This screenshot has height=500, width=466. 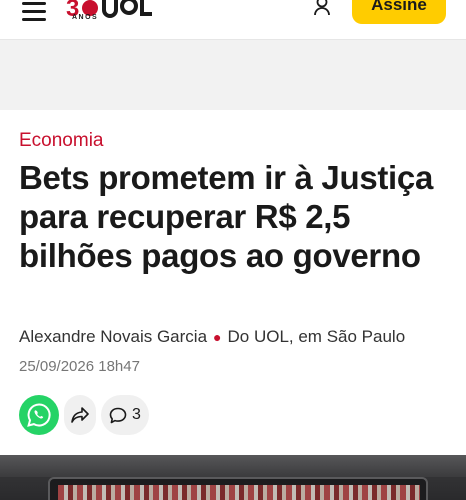 I want to click on logo-anos-text: ANOS, so click(x=85, y=17).